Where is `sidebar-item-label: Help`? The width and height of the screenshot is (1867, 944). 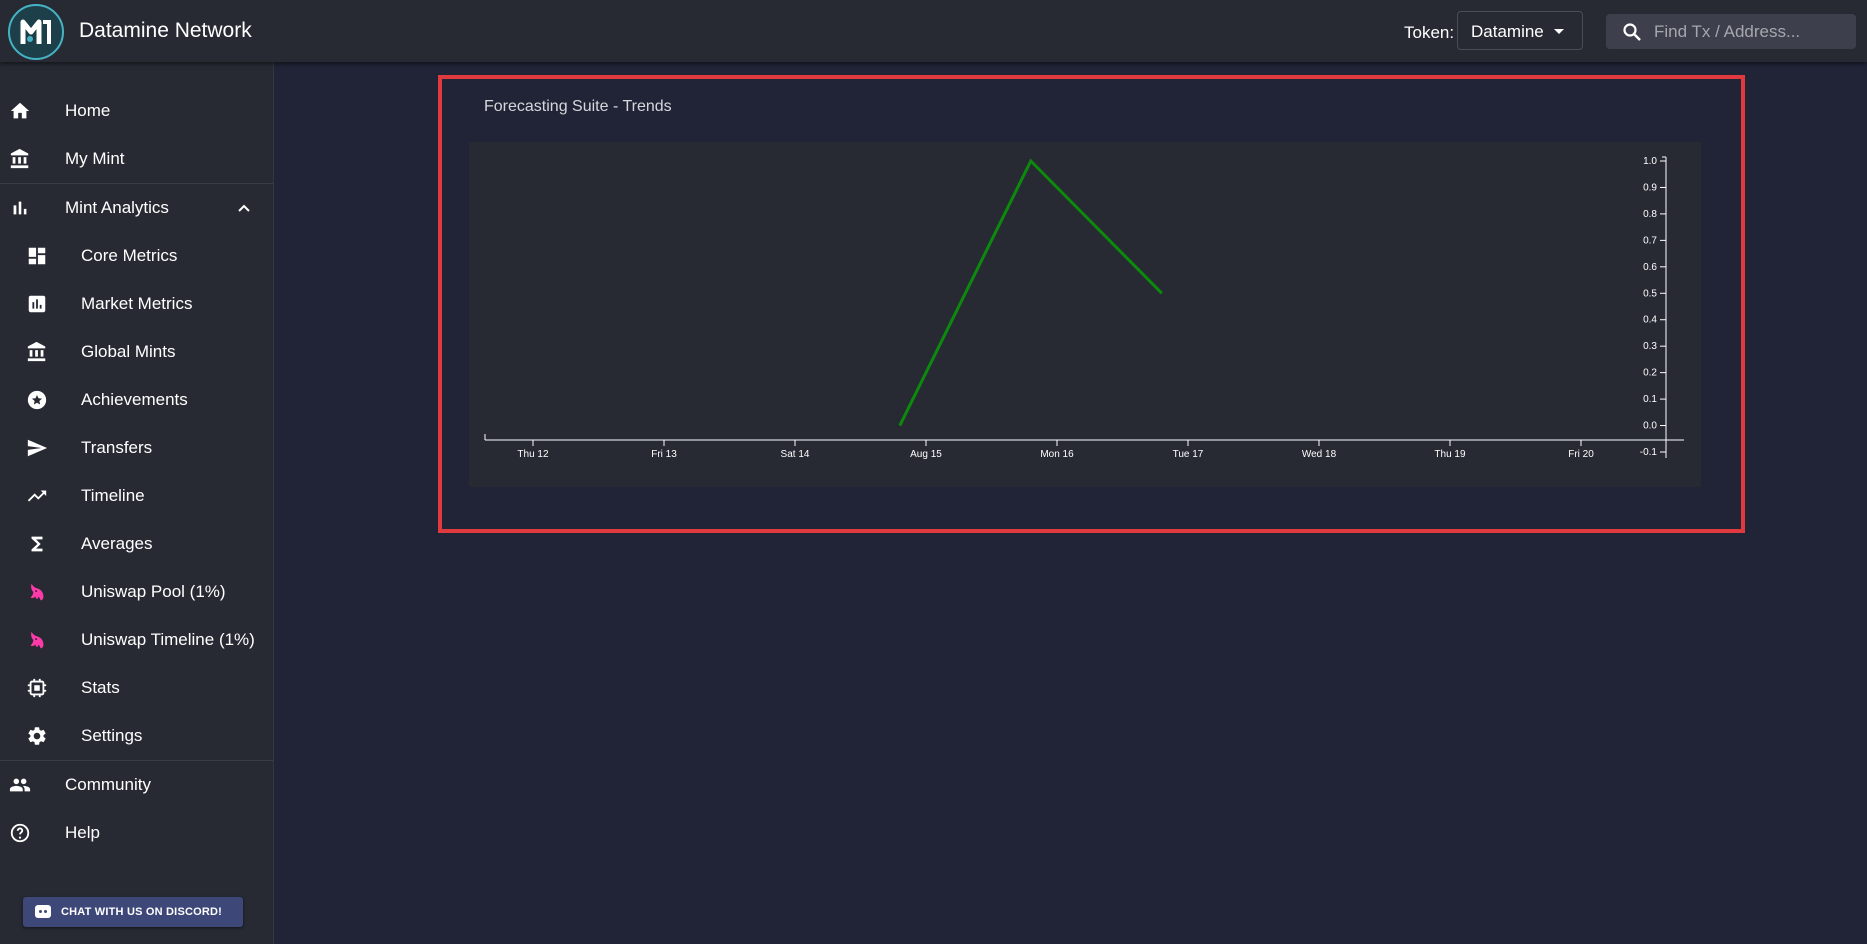 sidebar-item-label: Help is located at coordinates (82, 832).